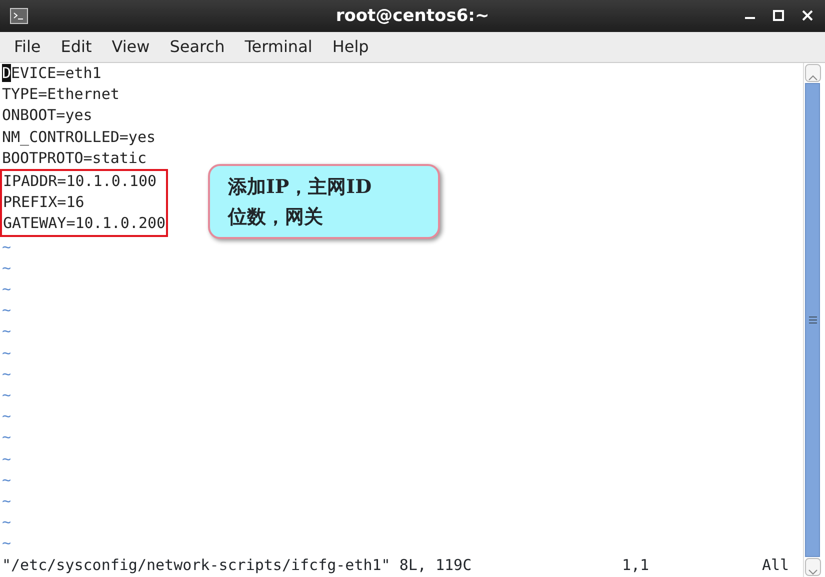  I want to click on menu-item: Terminal, so click(278, 47).